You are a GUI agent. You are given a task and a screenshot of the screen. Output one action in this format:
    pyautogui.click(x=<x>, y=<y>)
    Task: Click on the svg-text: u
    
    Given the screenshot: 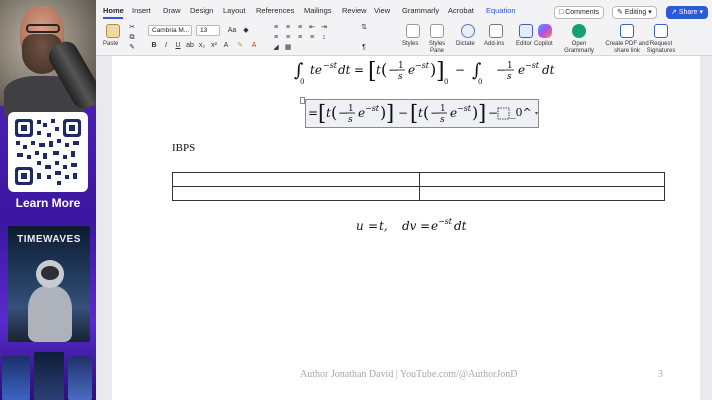 What is the action you would take?
    pyautogui.click(x=360, y=226)
    